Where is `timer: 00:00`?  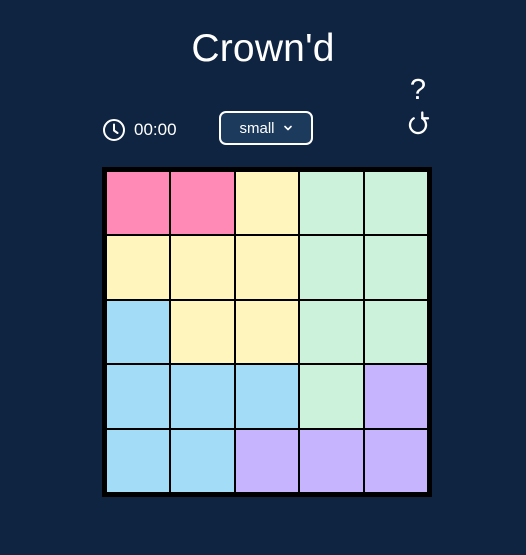 timer: 00:00 is located at coordinates (139, 130).